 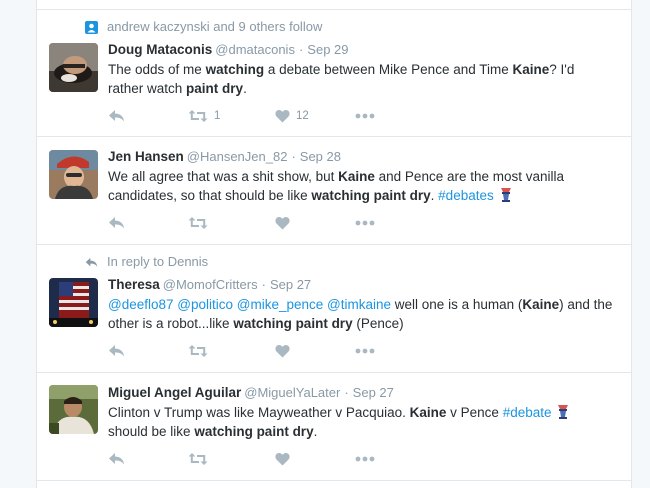 What do you see at coordinates (214, 27) in the screenshot?
I see `social-context-text: andrew kaczynski and 9 others follow` at bounding box center [214, 27].